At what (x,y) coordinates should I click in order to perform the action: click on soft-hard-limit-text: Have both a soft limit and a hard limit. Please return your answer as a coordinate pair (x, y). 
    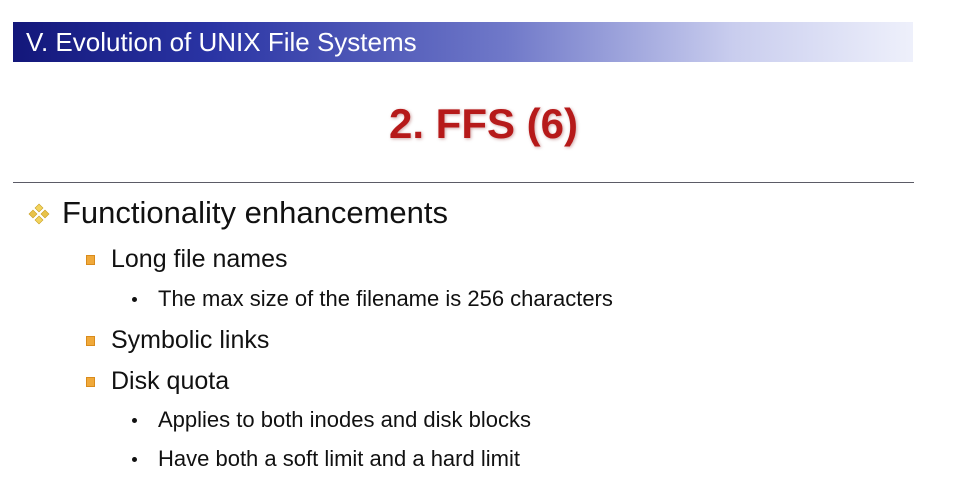
    Looking at the image, I should click on (339, 458).